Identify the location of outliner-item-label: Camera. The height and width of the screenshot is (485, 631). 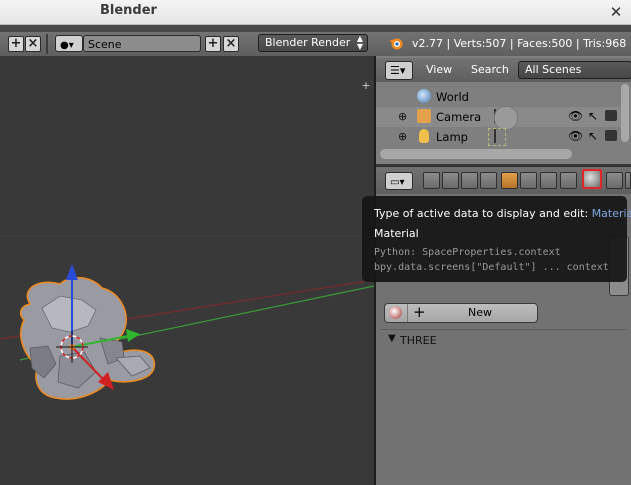
(459, 117).